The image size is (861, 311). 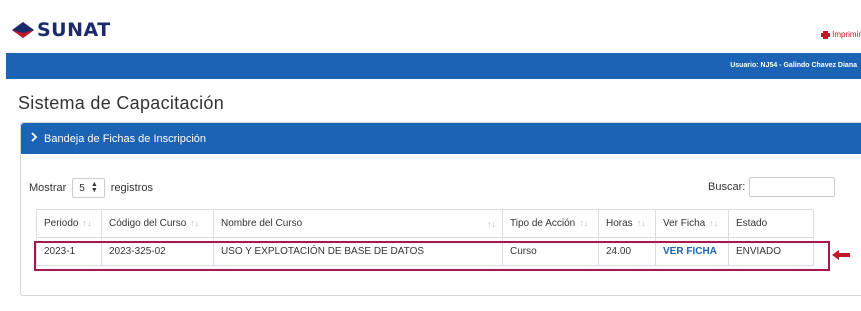 What do you see at coordinates (358, 223) in the screenshot?
I see `col-nombre: Nombre del Curso ↑↓` at bounding box center [358, 223].